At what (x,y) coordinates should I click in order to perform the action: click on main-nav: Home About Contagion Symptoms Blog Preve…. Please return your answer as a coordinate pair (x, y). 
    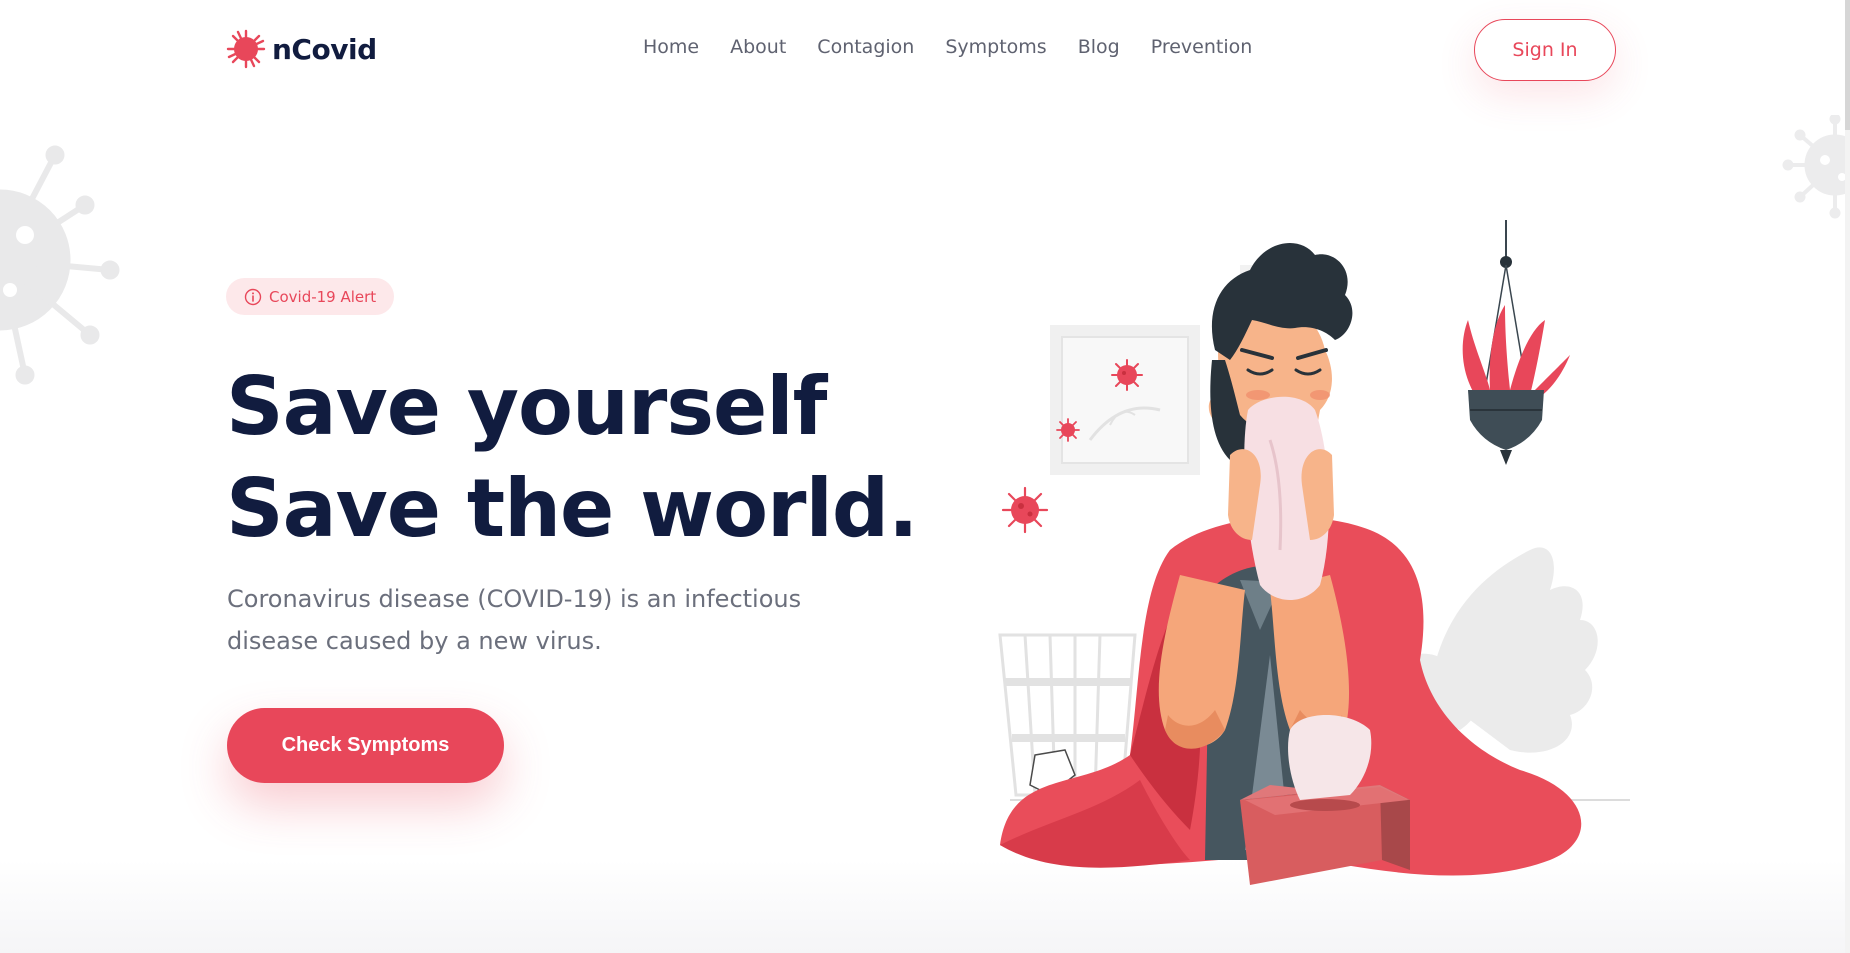
    Looking at the image, I should click on (947, 47).